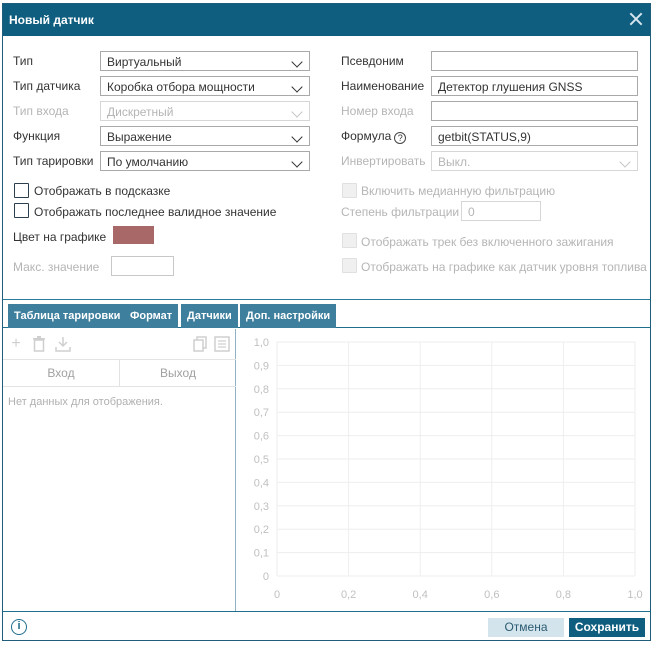 The image size is (658, 648). I want to click on function-select-value: Выражение, so click(139, 137).